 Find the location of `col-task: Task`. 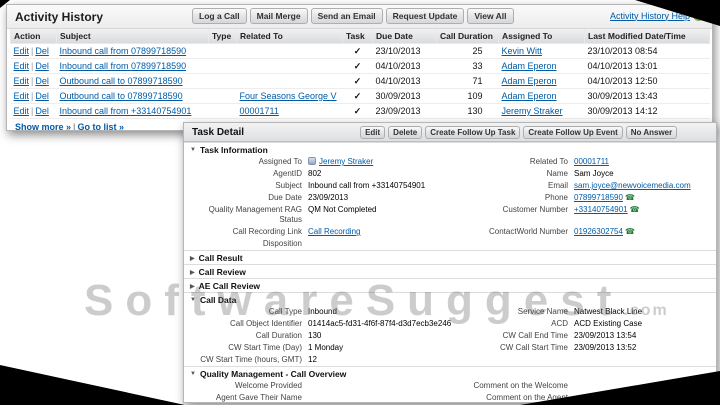

col-task: Task is located at coordinates (357, 36).